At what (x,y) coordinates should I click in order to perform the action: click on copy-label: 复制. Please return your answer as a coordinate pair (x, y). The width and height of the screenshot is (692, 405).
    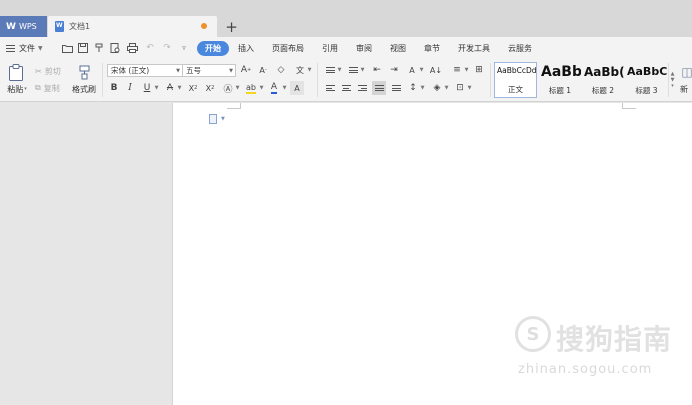
    Looking at the image, I should click on (51, 88).